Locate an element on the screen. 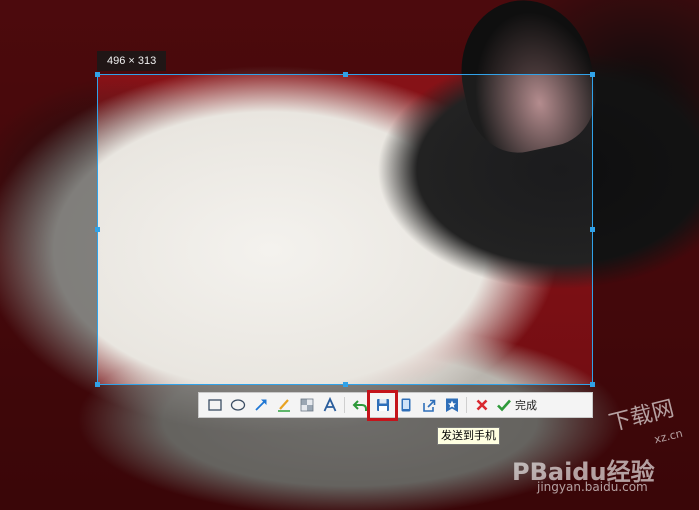  arrow-tool-button is located at coordinates (260, 405).